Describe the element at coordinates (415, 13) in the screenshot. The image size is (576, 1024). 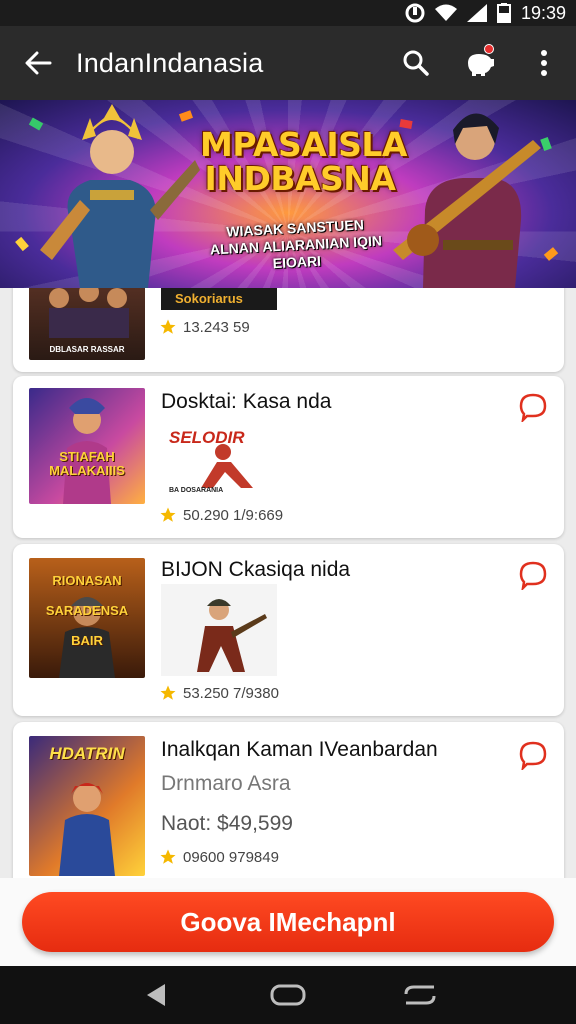
I see `data-saver-icon` at that location.